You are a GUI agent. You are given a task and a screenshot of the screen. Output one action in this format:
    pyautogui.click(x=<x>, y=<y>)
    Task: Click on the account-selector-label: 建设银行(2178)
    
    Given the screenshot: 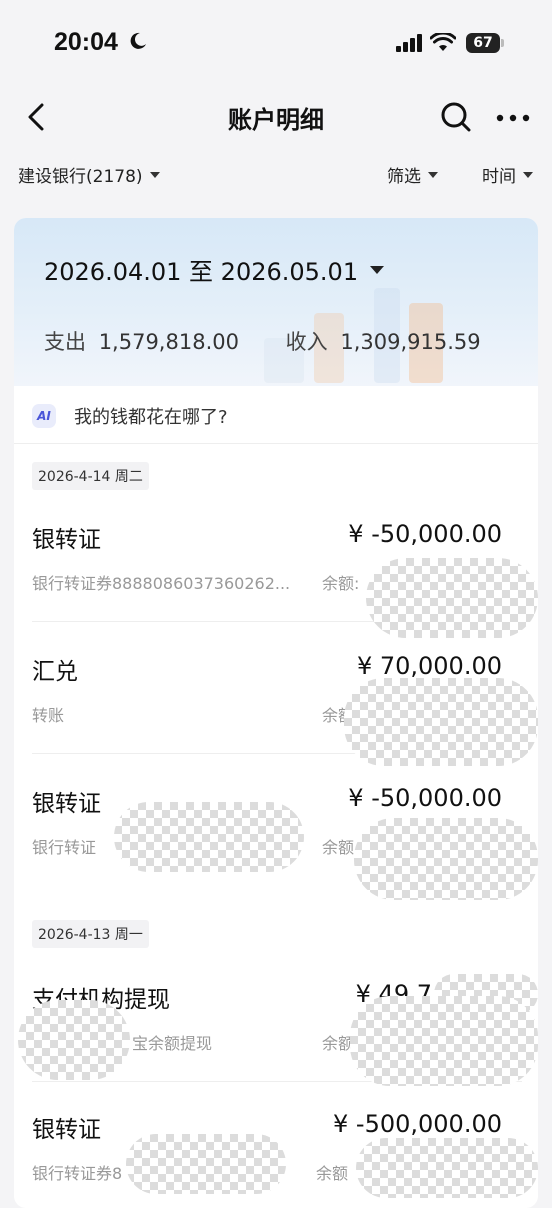 What is the action you would take?
    pyautogui.click(x=80, y=177)
    